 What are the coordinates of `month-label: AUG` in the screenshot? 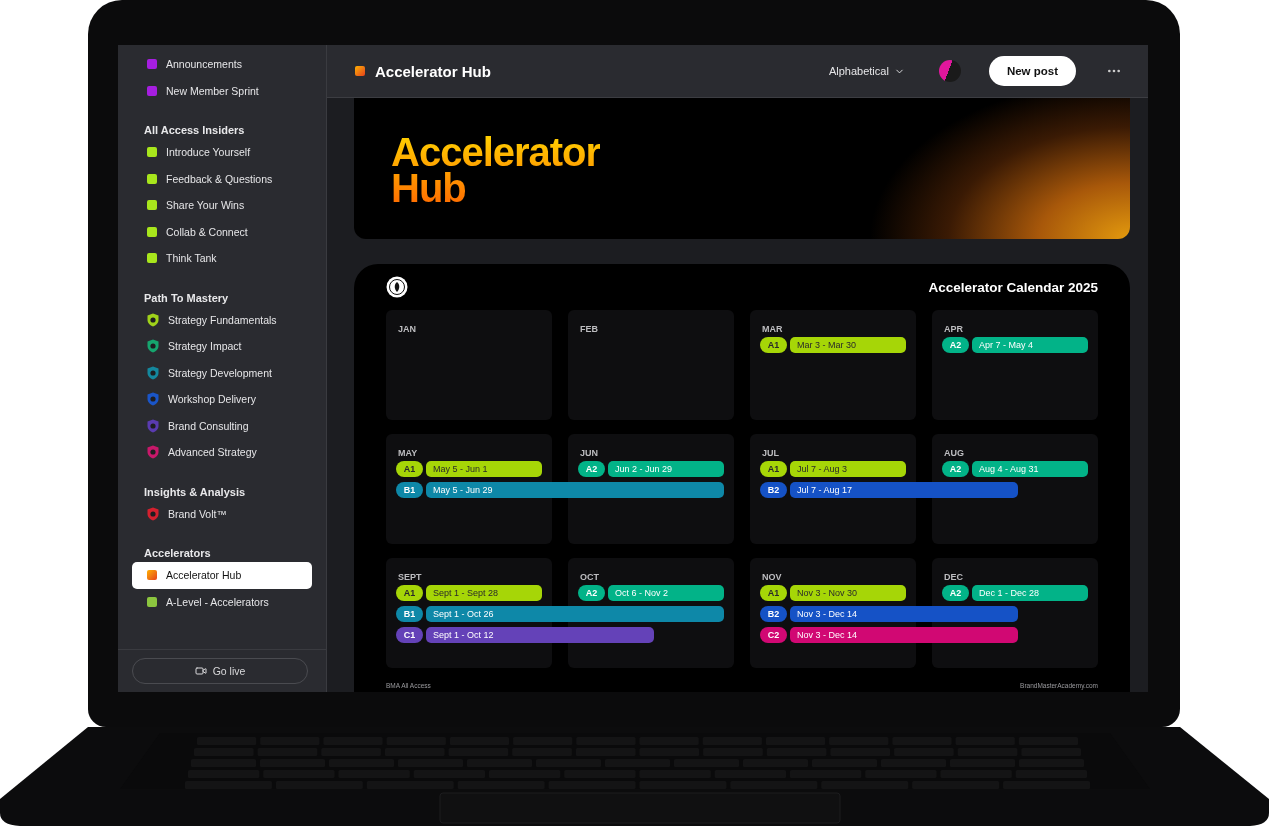 It's located at (954, 453).